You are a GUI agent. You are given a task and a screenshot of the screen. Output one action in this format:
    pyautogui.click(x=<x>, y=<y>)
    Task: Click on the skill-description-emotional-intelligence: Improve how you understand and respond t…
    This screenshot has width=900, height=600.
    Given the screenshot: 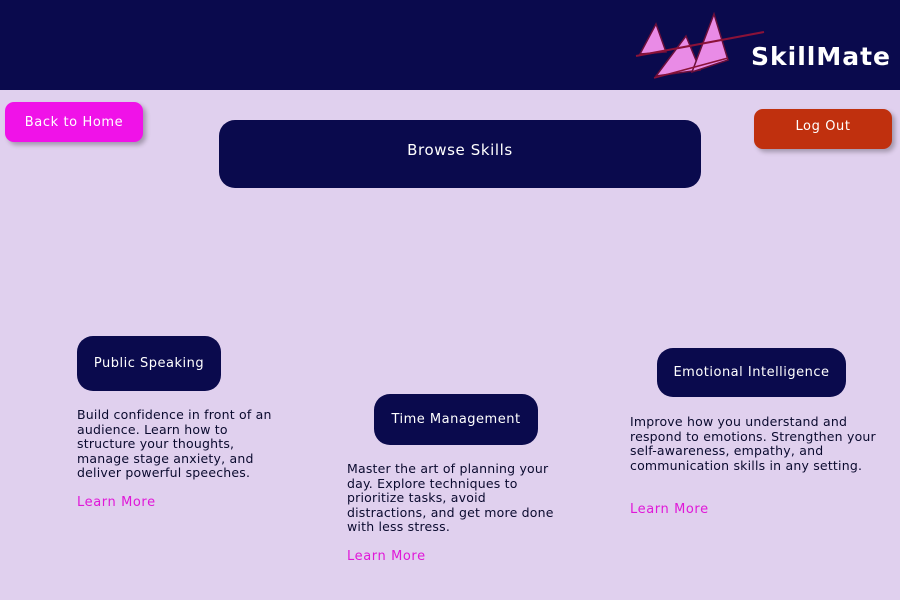 What is the action you would take?
    pyautogui.click(x=753, y=443)
    